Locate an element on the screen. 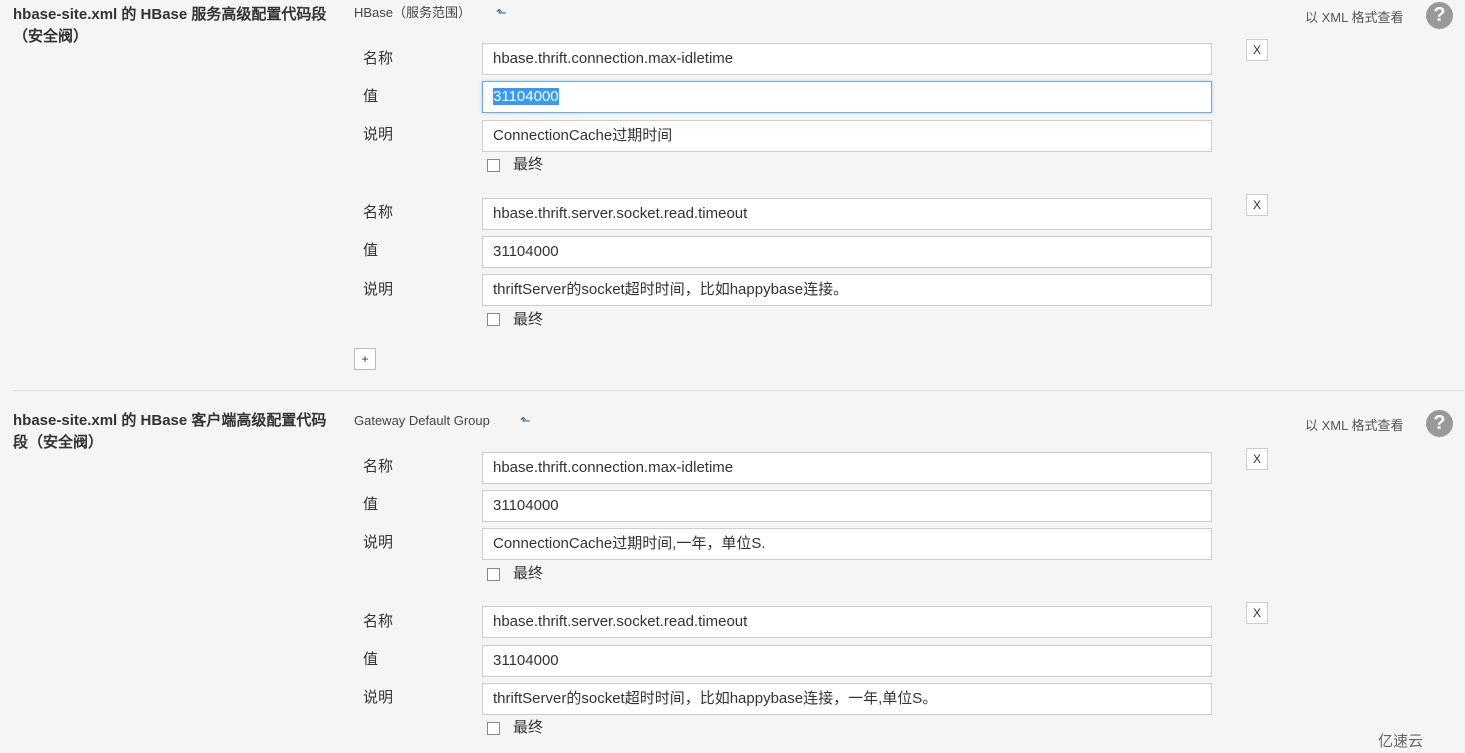  section-2-scope: Gateway Default Group is located at coordinates (422, 420).